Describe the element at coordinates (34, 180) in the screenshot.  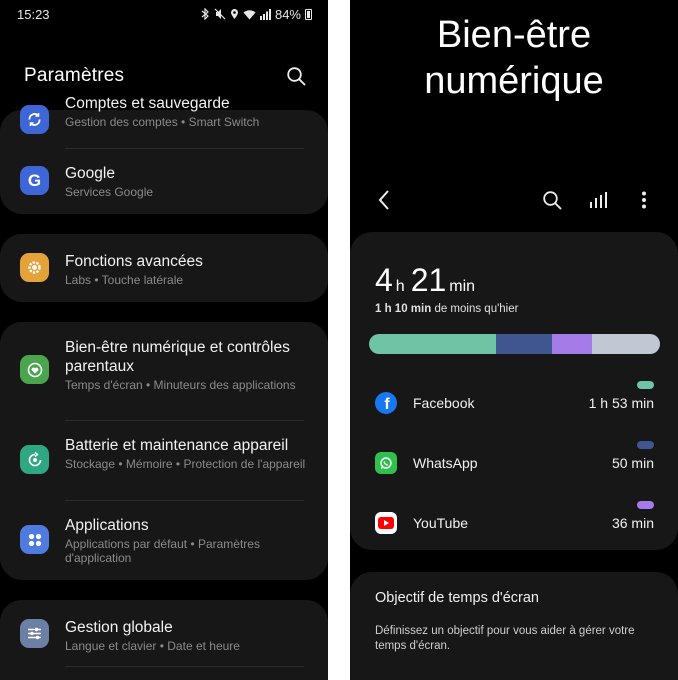
I see `google-icon: G` at that location.